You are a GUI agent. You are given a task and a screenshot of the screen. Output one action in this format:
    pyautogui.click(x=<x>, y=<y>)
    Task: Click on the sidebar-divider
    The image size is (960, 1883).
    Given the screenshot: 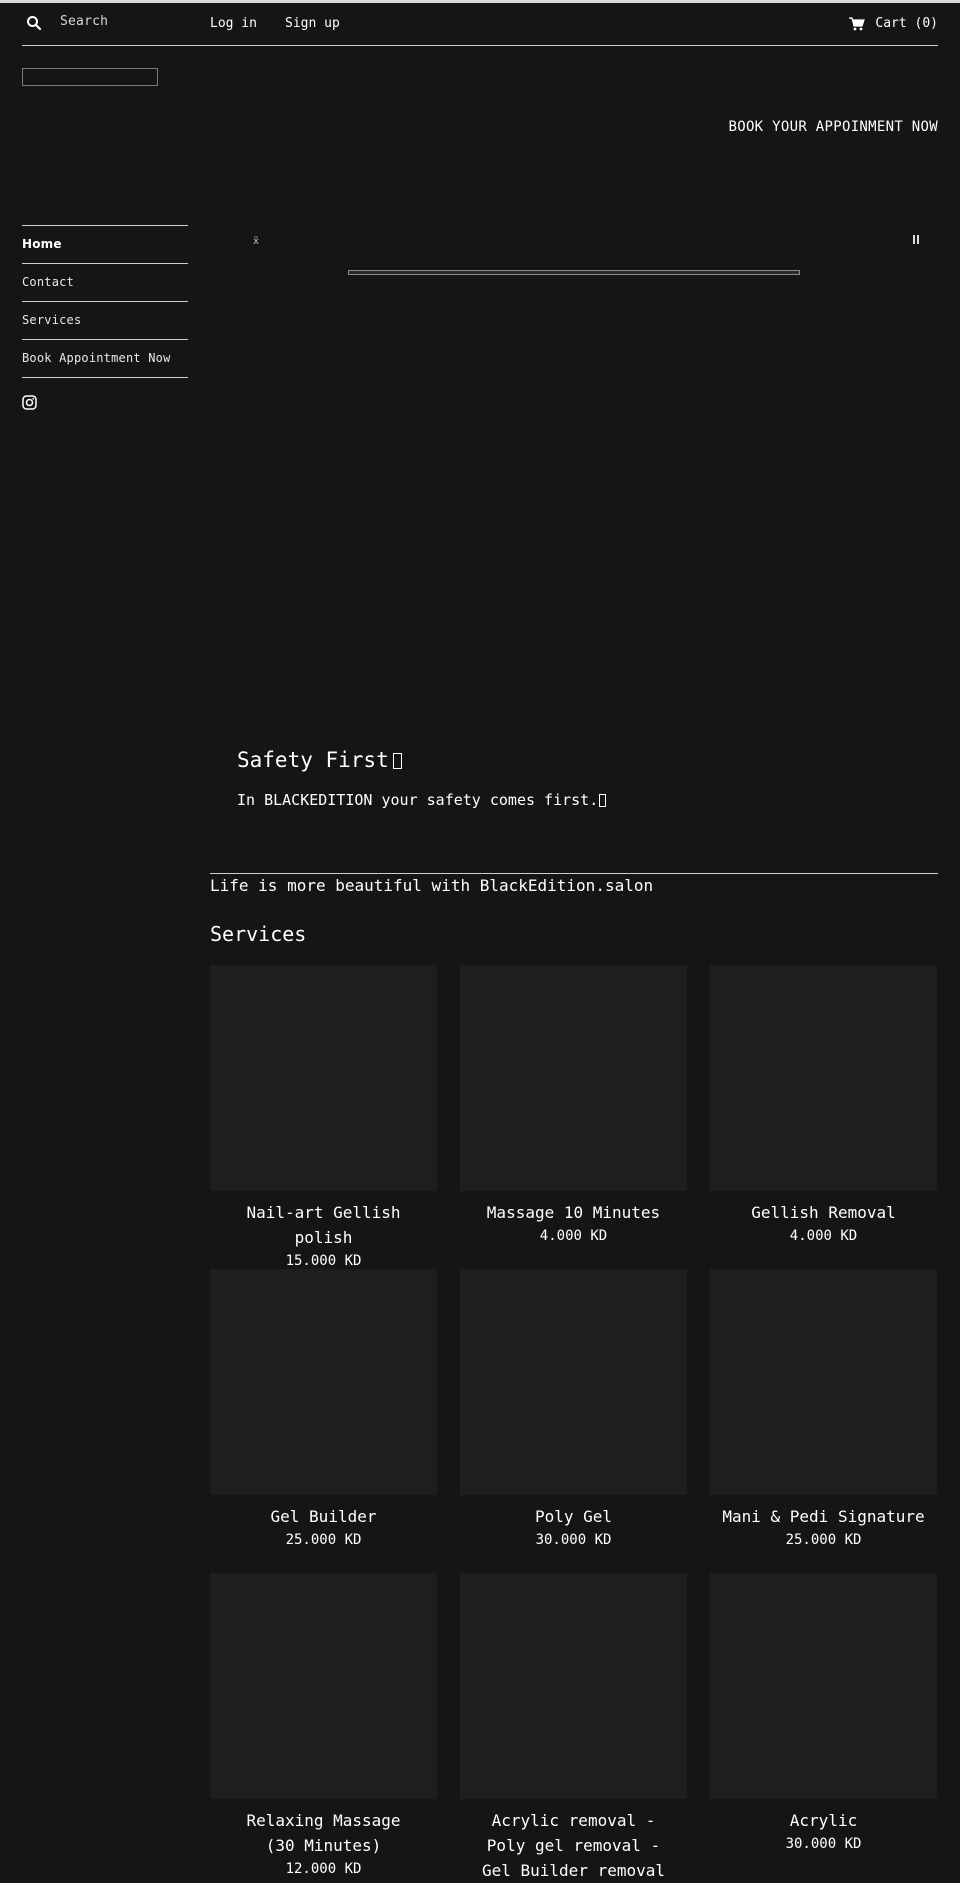 What is the action you would take?
    pyautogui.click(x=105, y=377)
    